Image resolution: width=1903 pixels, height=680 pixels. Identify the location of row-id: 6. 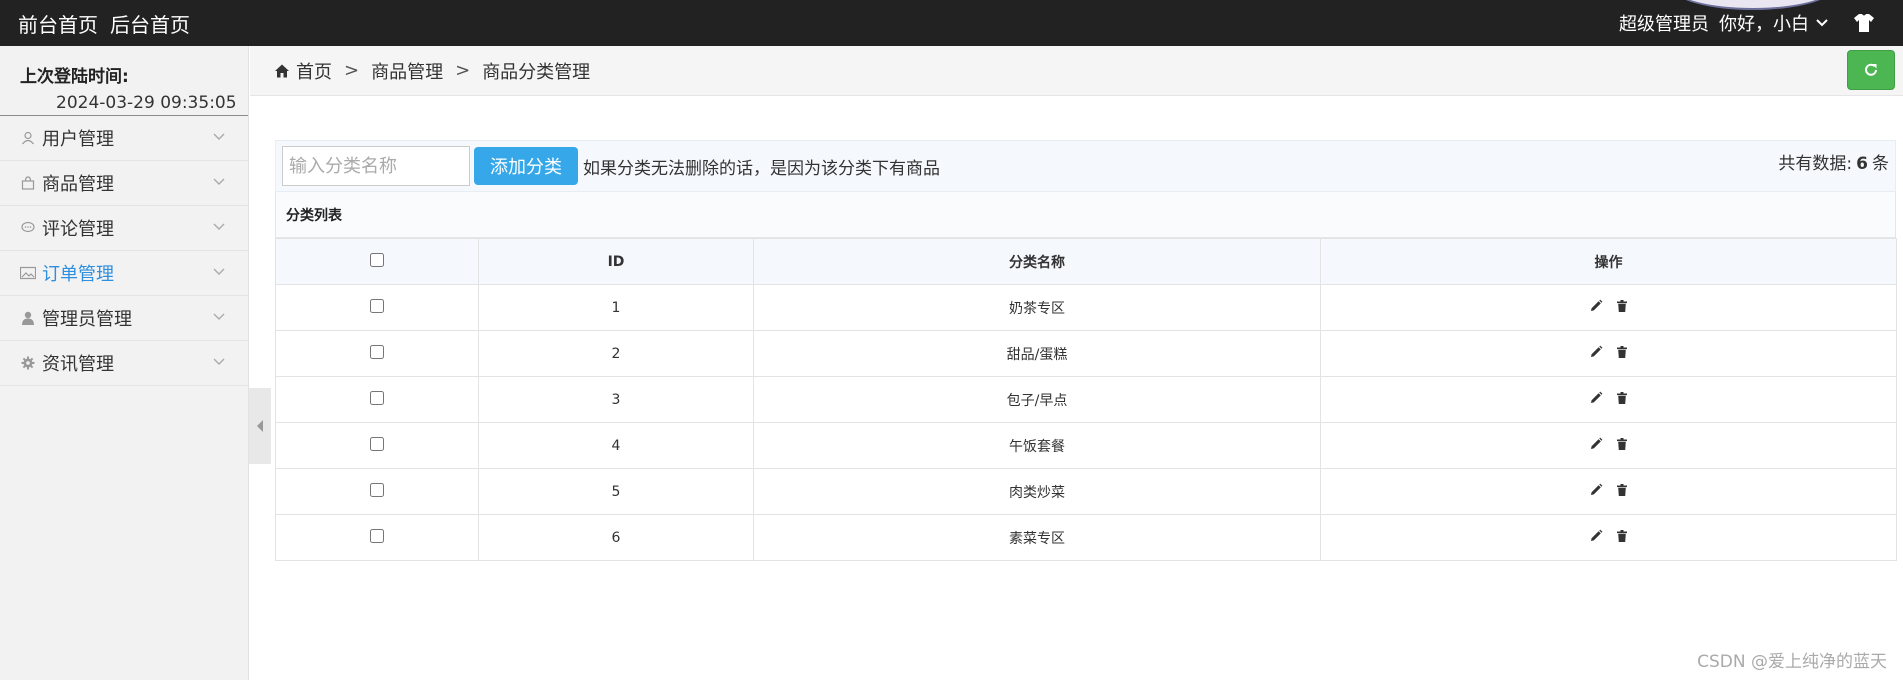
(616, 537).